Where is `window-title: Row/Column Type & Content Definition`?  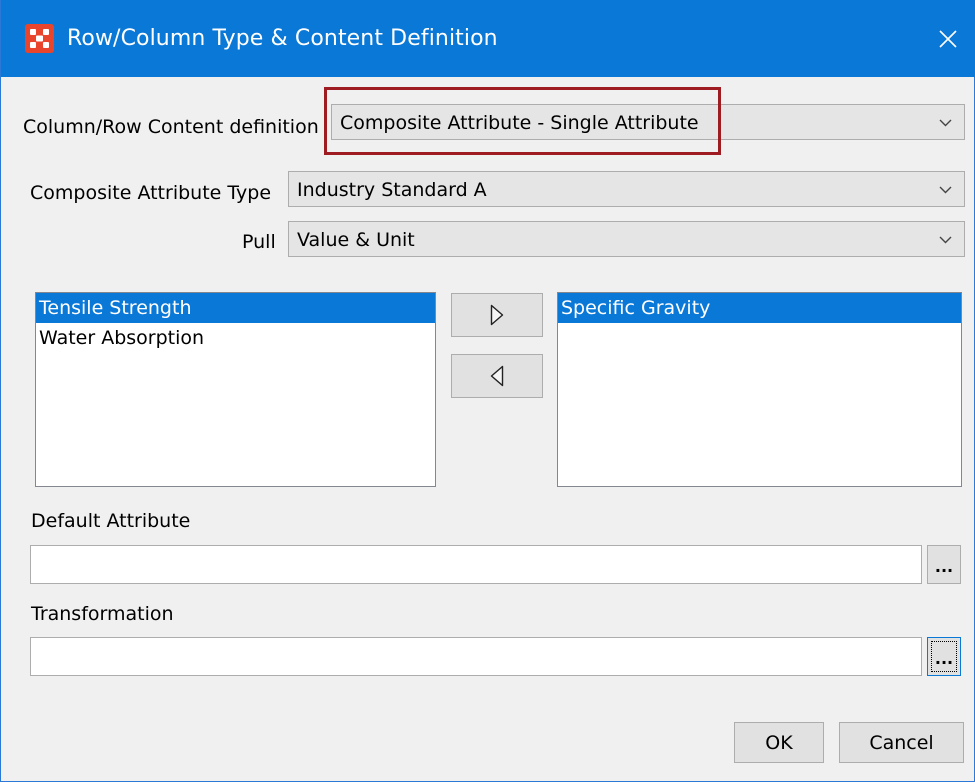
window-title: Row/Column Type & Content Definition is located at coordinates (282, 38).